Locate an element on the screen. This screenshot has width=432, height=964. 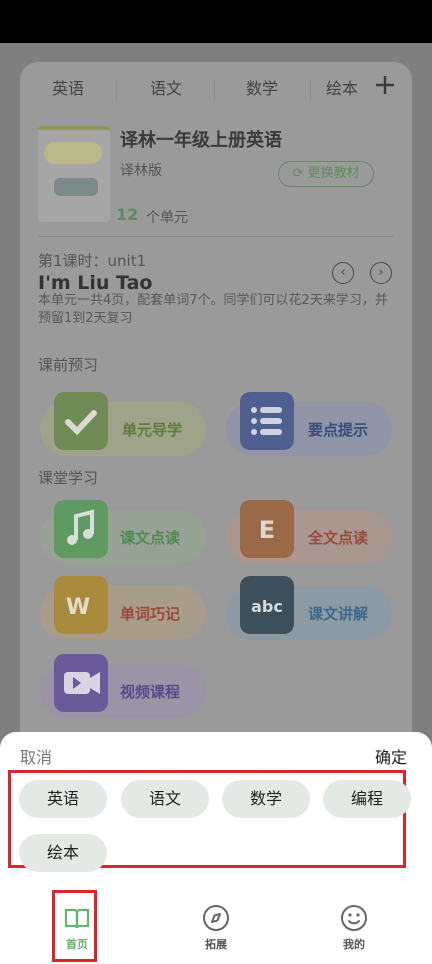
book-edition: 译林版 is located at coordinates (141, 171).